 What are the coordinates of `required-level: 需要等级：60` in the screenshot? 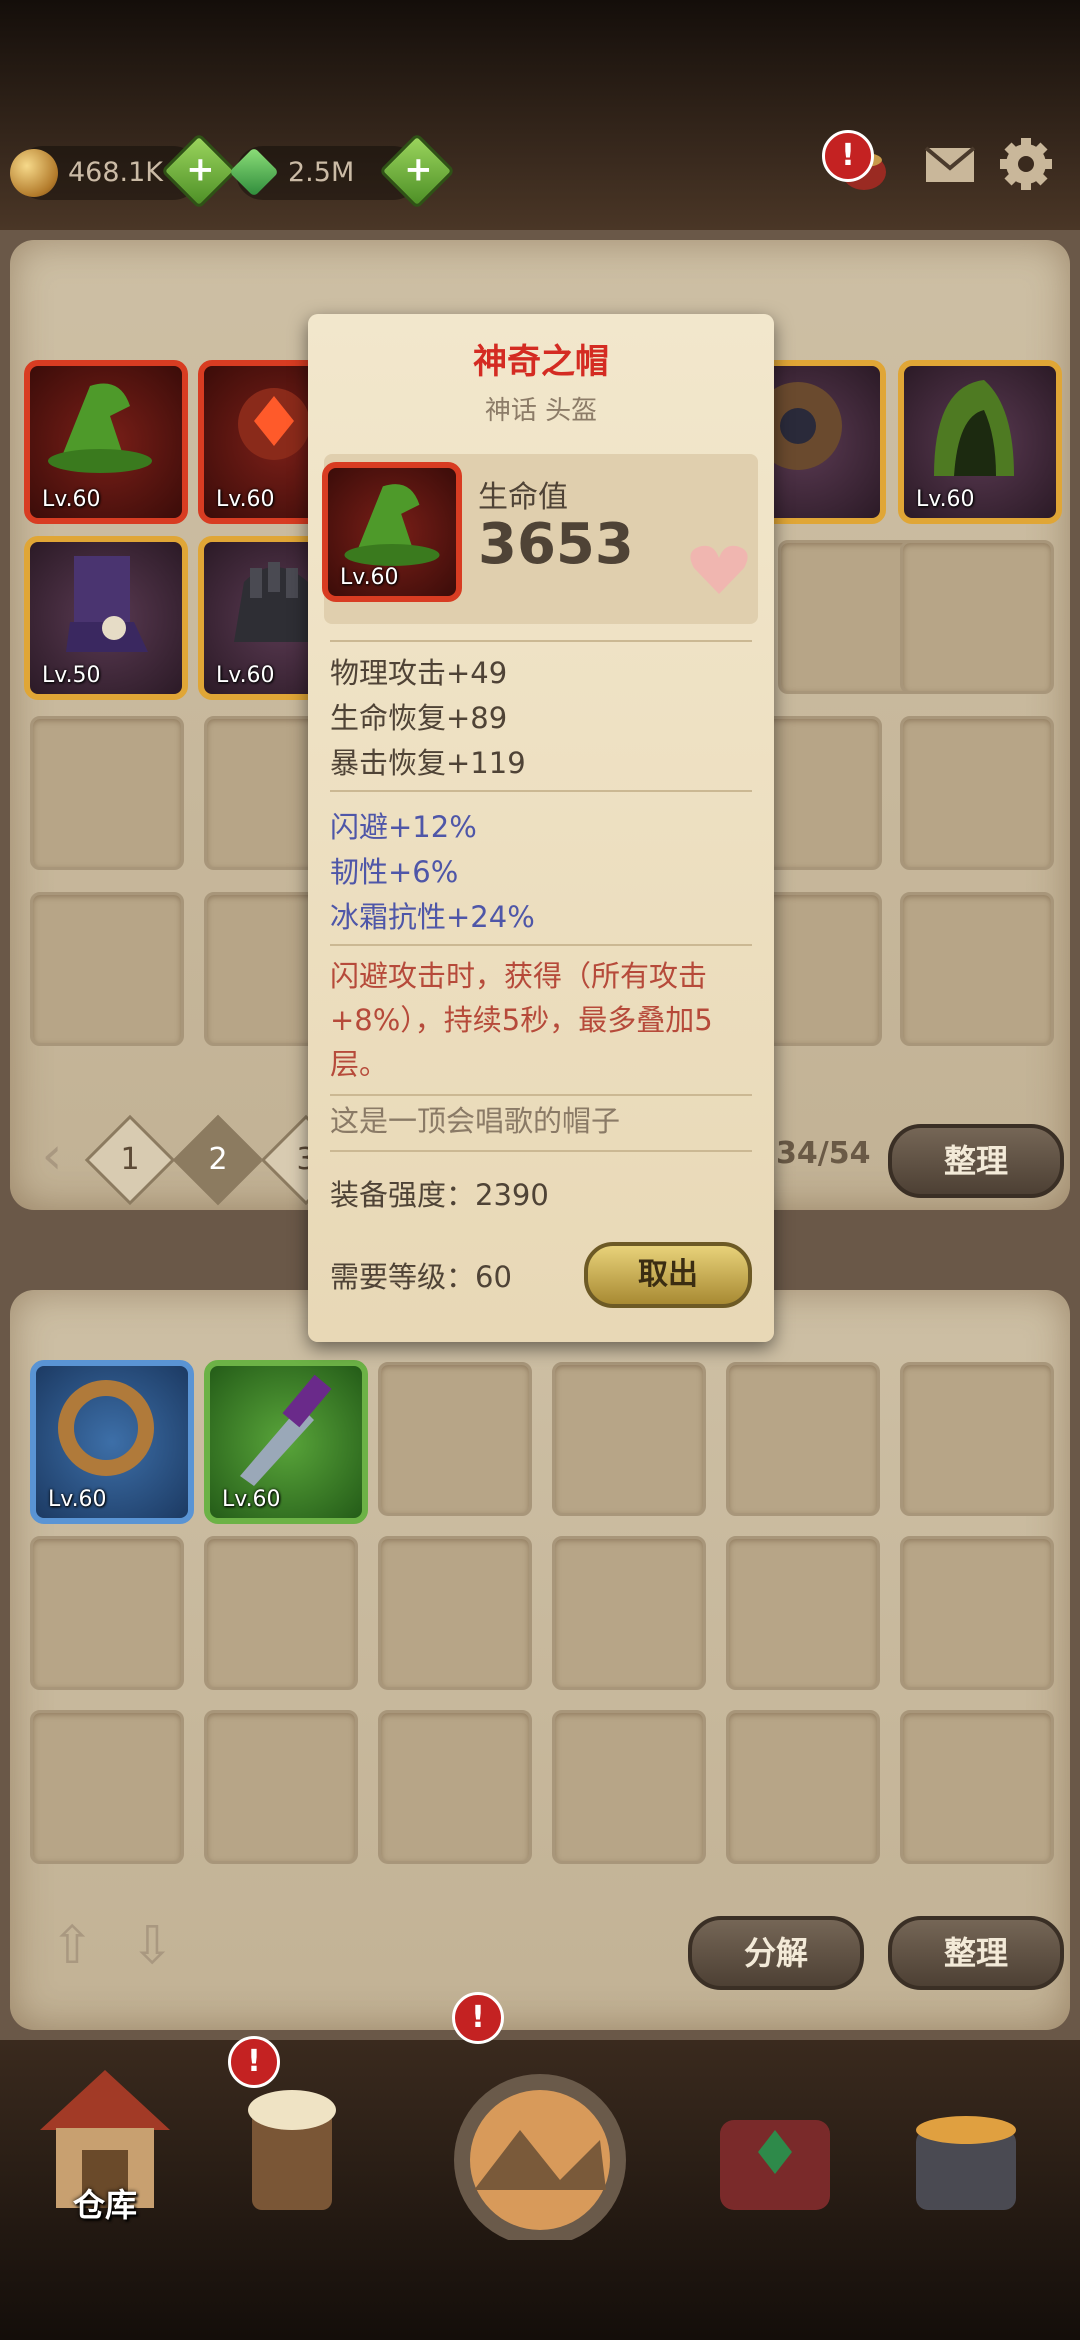 It's located at (421, 1277).